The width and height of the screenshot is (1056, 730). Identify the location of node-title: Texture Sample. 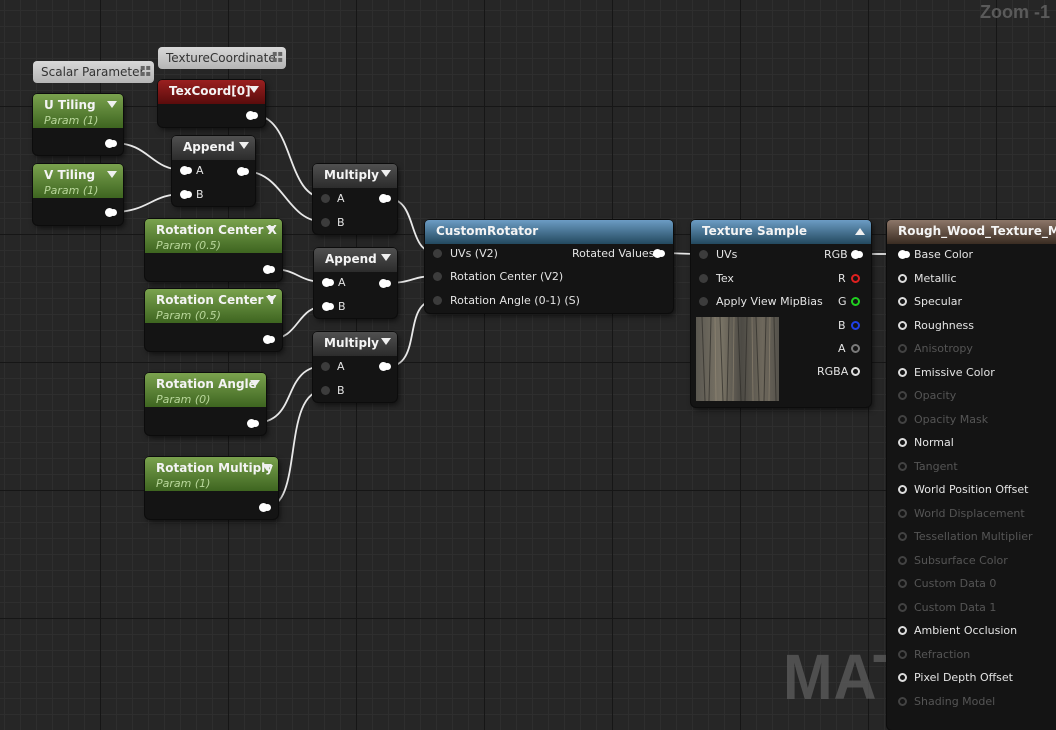
(755, 231).